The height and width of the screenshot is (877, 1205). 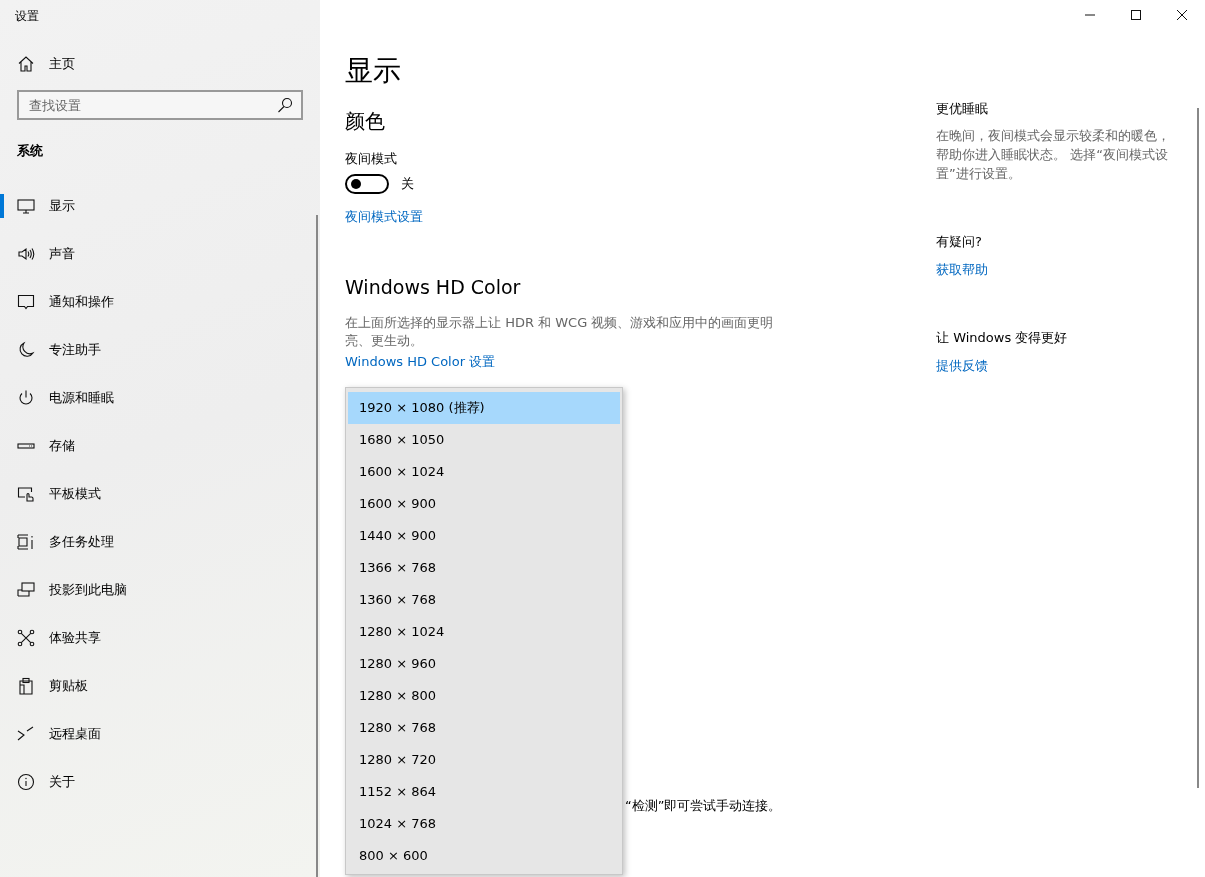 What do you see at coordinates (158, 686) in the screenshot?
I see `sidebar-item: 剪贴板` at bounding box center [158, 686].